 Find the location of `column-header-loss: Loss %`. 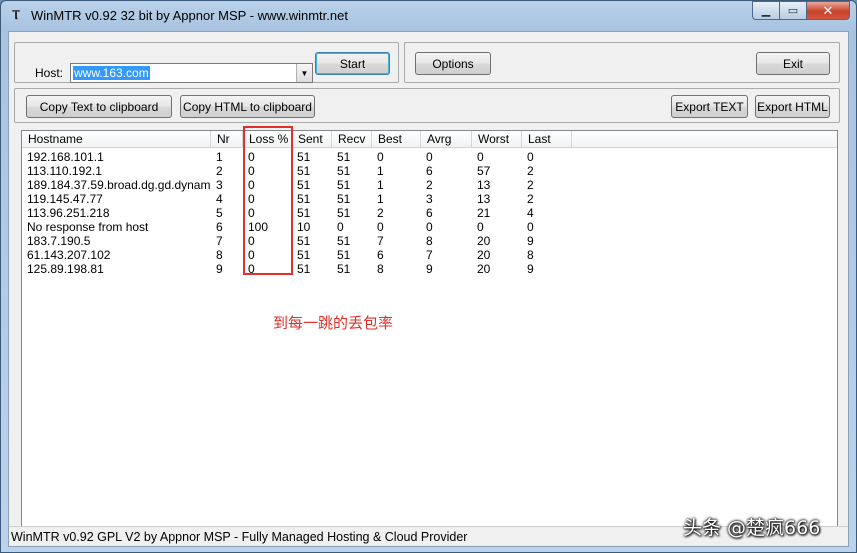

column-header-loss: Loss % is located at coordinates (267, 139).